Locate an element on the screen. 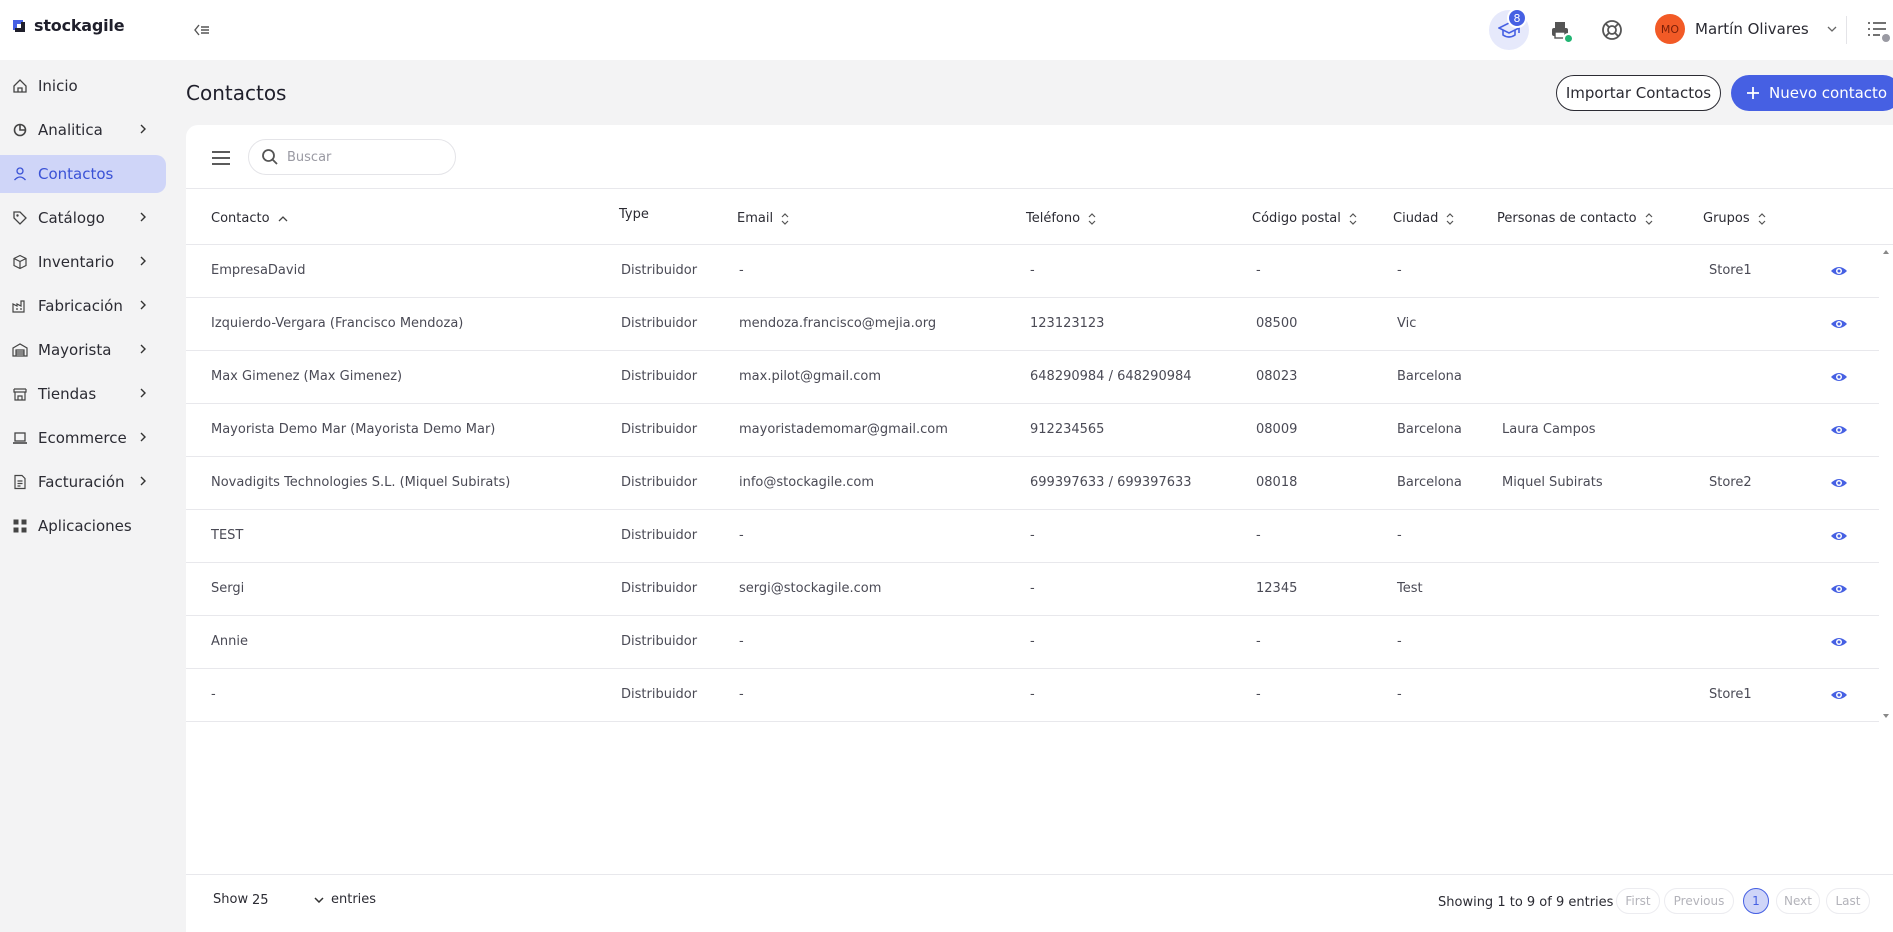  printer-button is located at coordinates (1560, 30).